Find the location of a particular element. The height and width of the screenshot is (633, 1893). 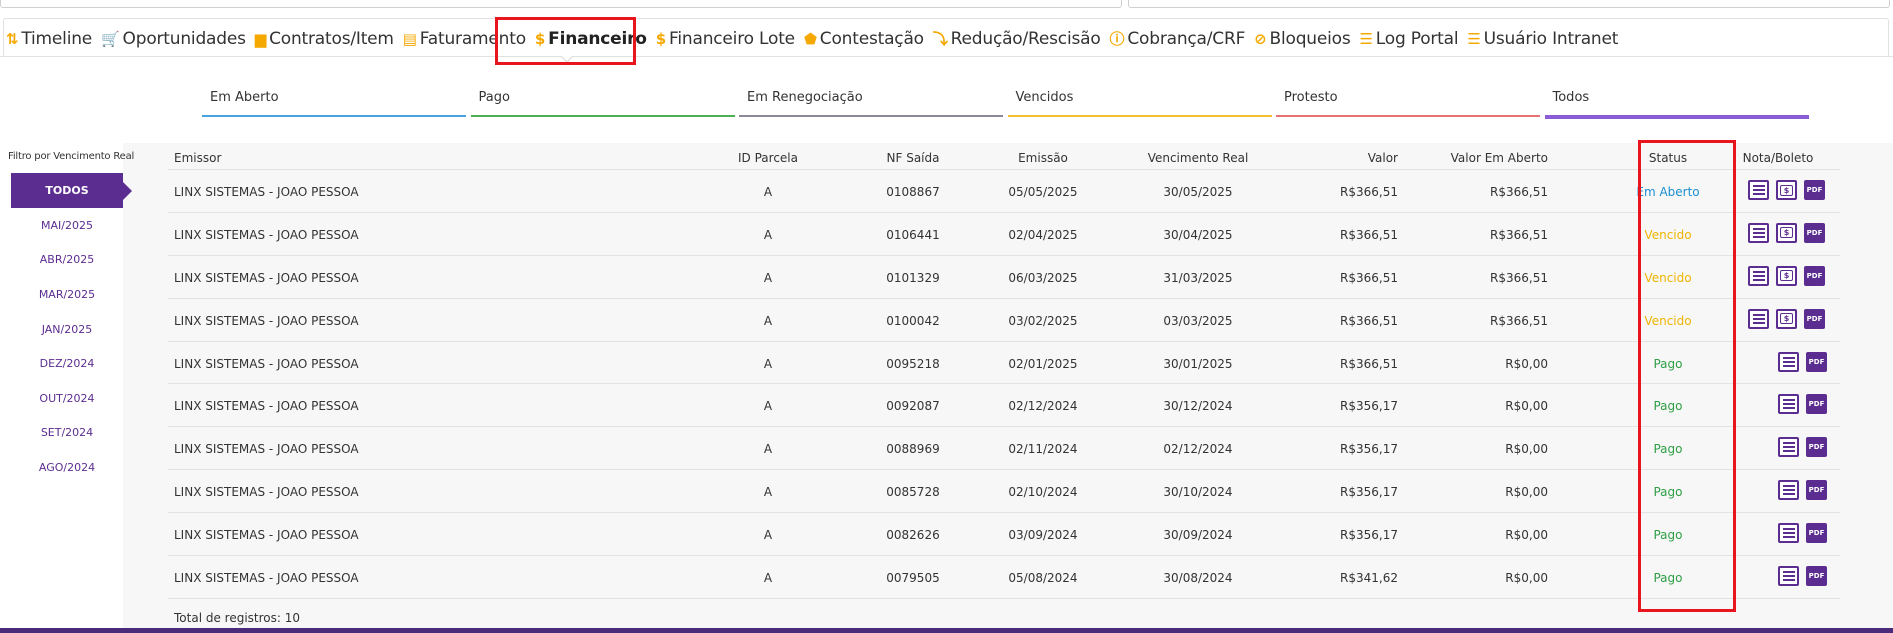

filter-item-set-2024: SET/2024 is located at coordinates (67, 433).